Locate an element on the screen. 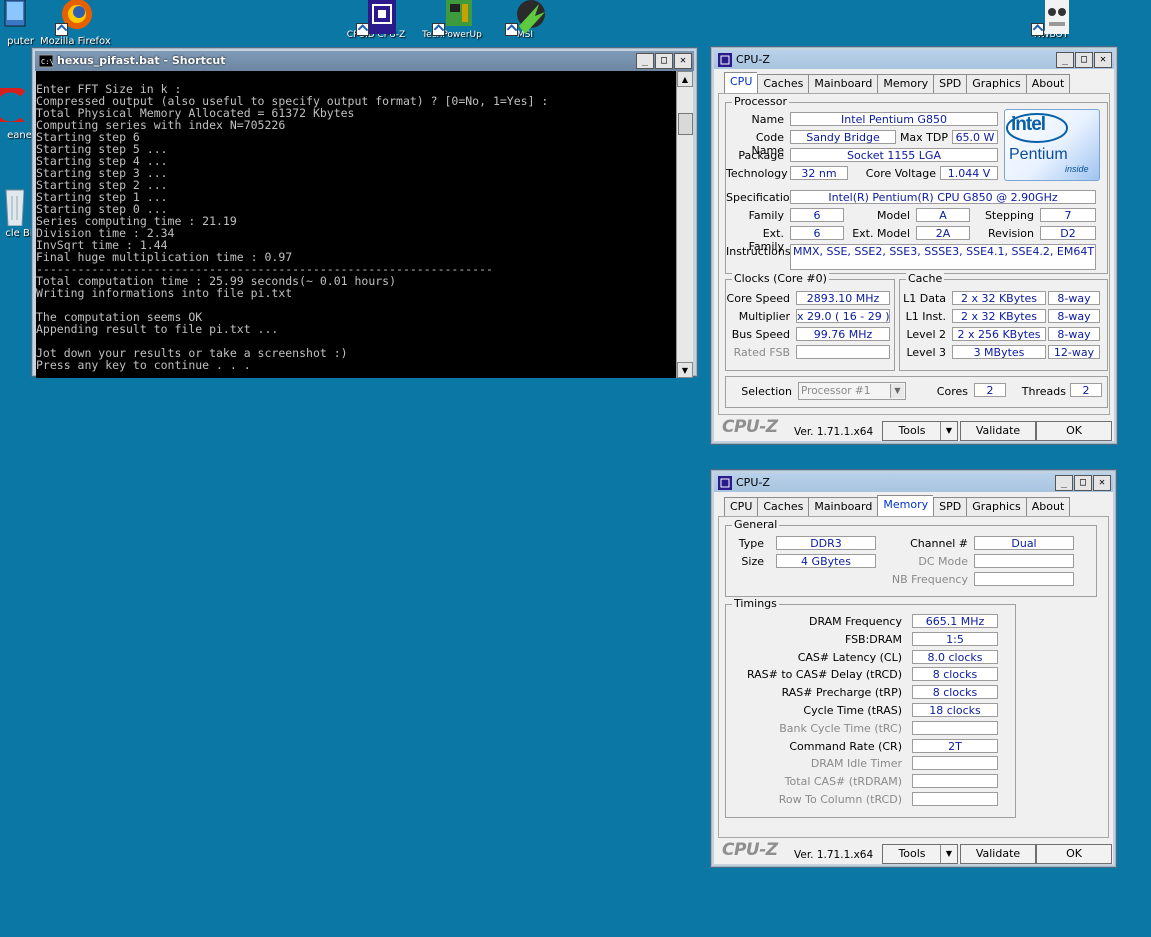 Image resolution: width=1151 pixels, height=937 pixels. timing-label: Cycle Time (tRAS) is located at coordinates (852, 710).